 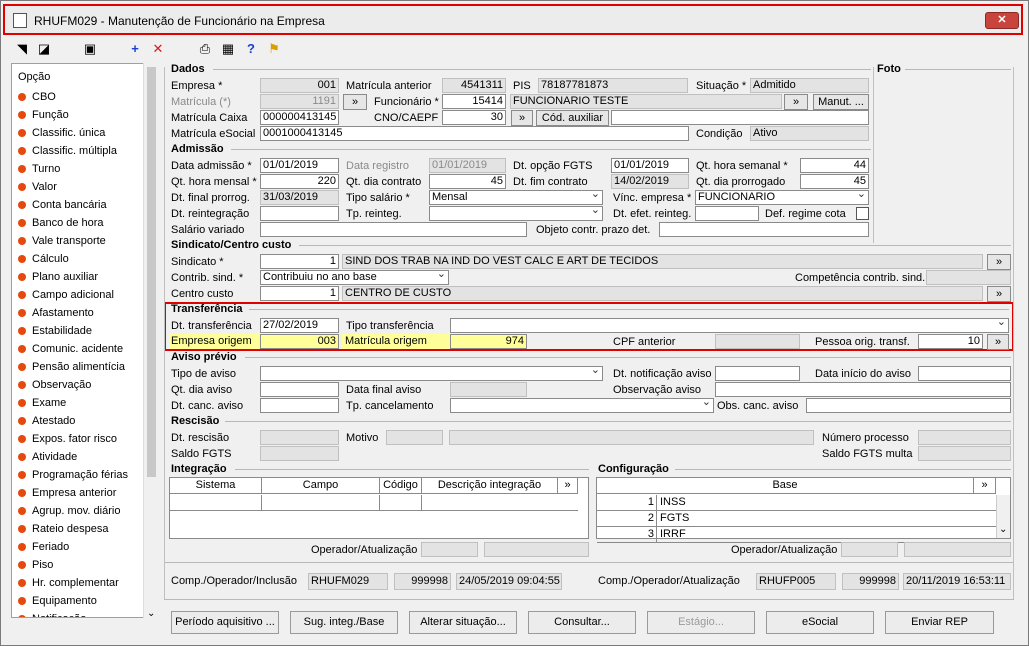 What do you see at coordinates (216, 486) in the screenshot?
I see `col-sistema: Sistema` at bounding box center [216, 486].